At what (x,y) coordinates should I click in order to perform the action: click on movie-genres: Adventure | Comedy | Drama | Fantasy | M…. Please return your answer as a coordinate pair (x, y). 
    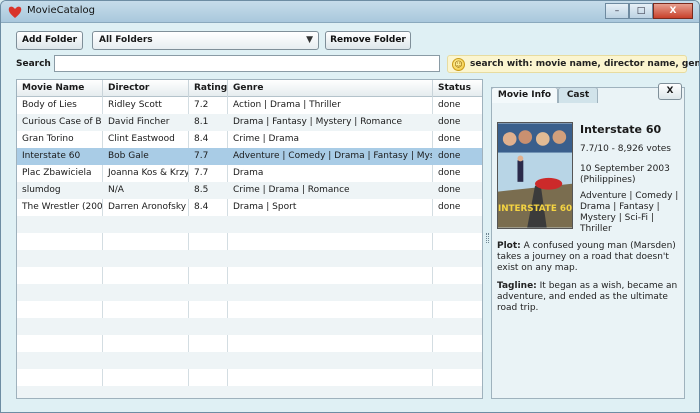
    Looking at the image, I should click on (629, 212).